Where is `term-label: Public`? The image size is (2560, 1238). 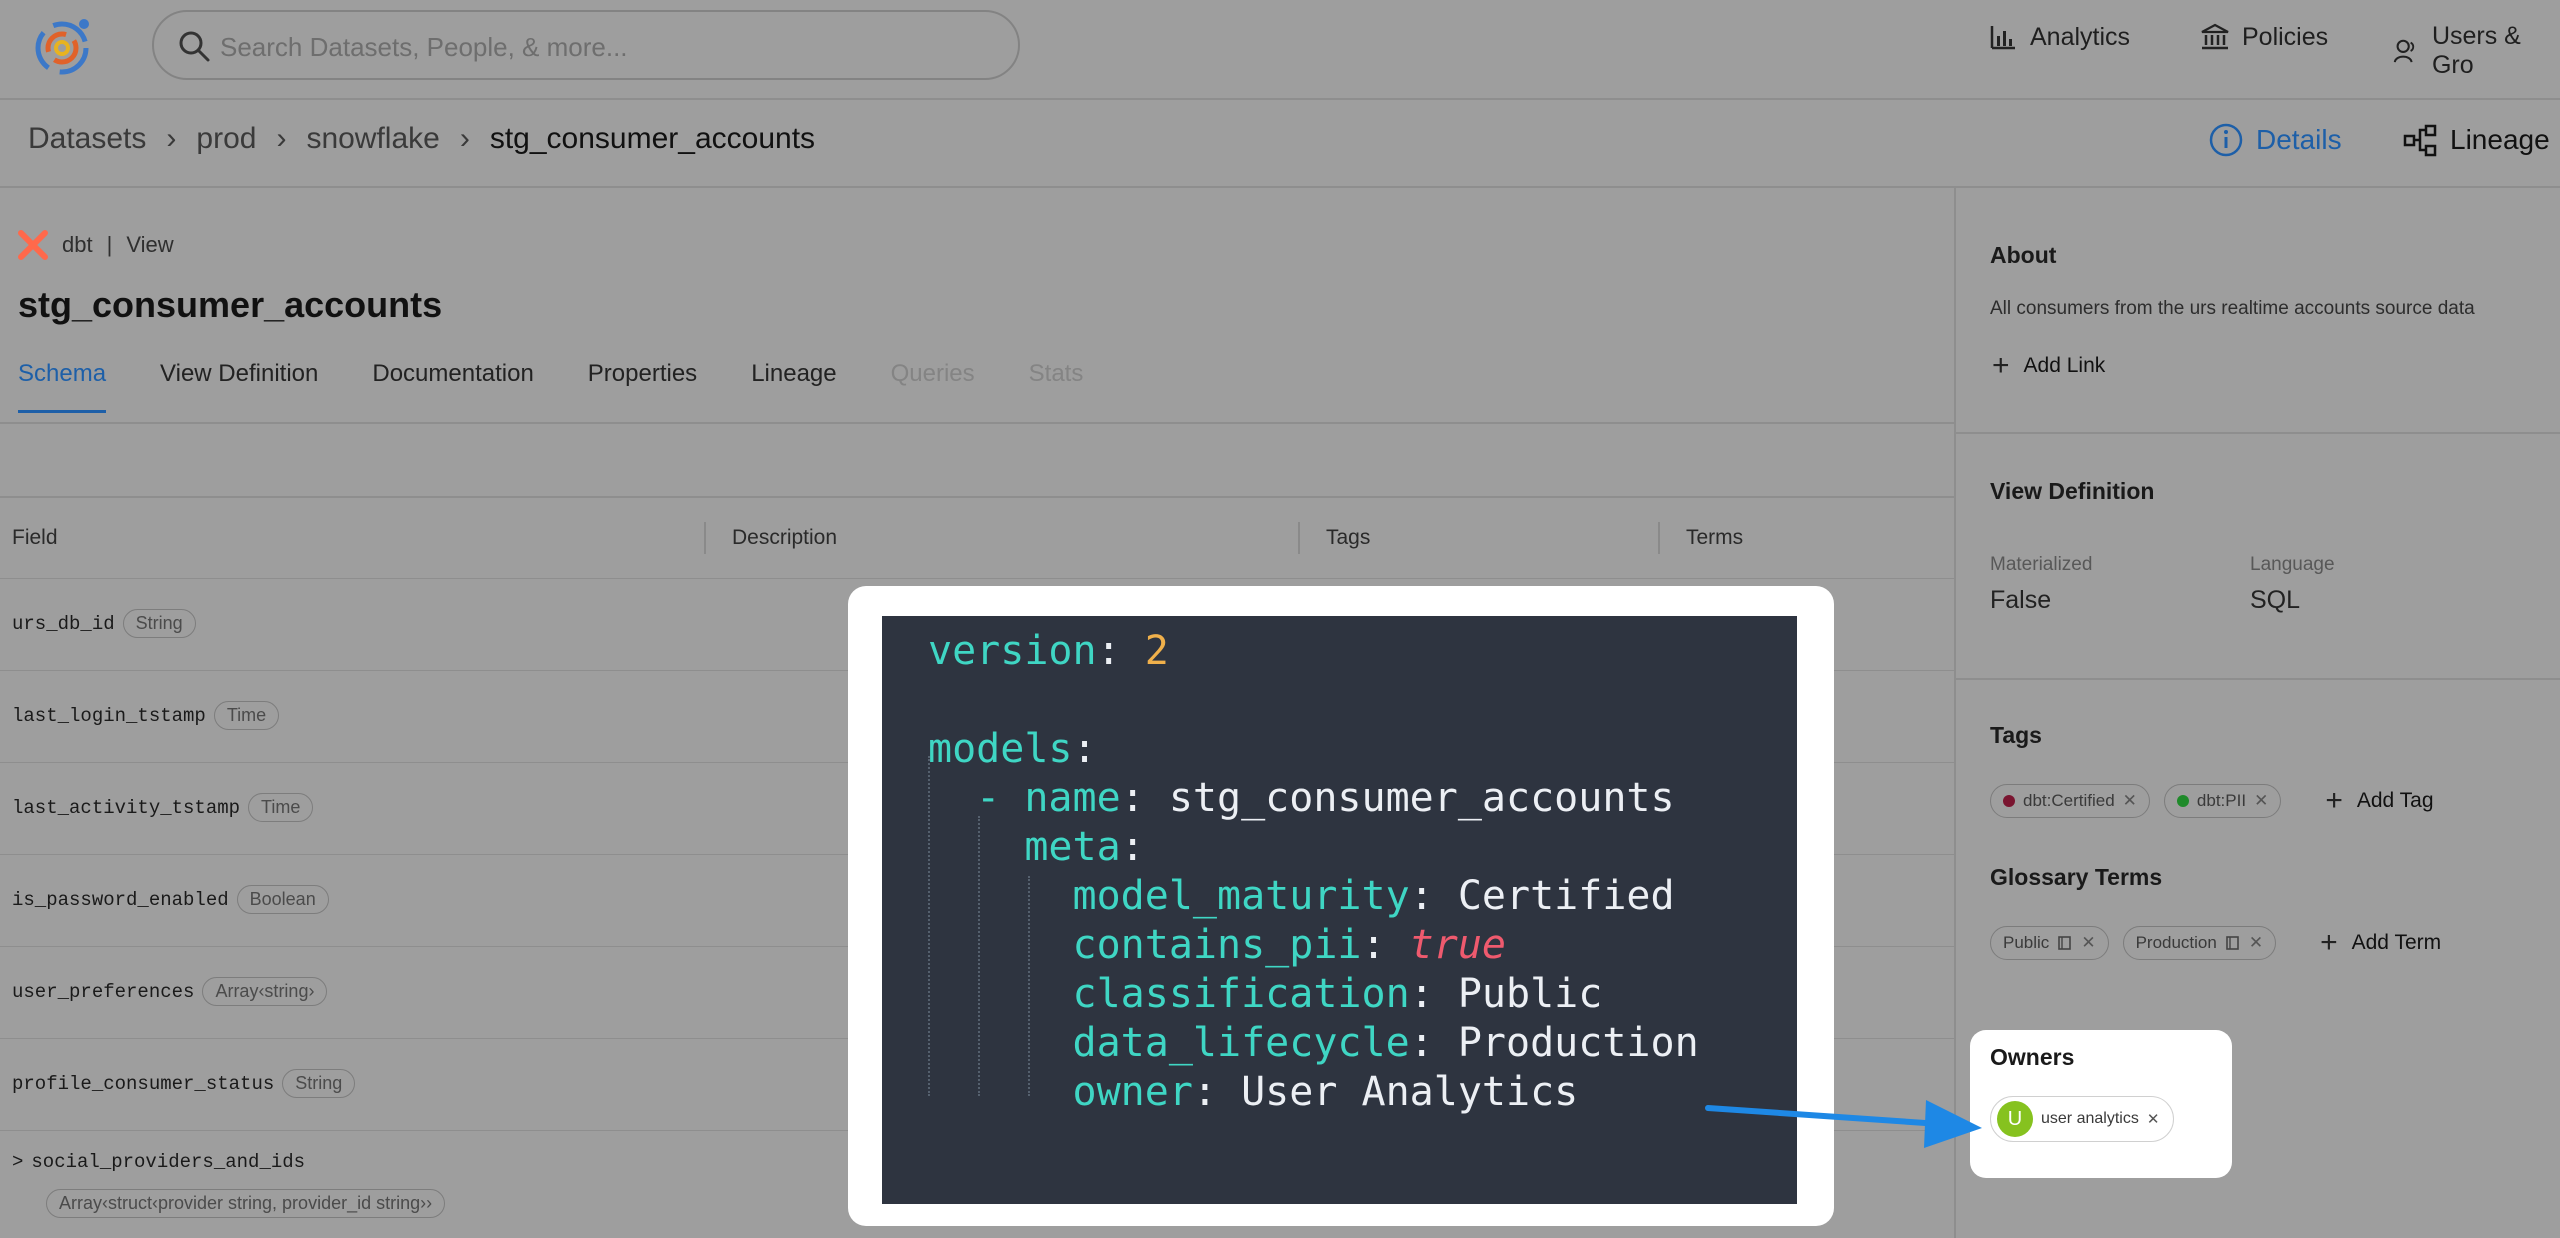
term-label: Public is located at coordinates (2026, 942).